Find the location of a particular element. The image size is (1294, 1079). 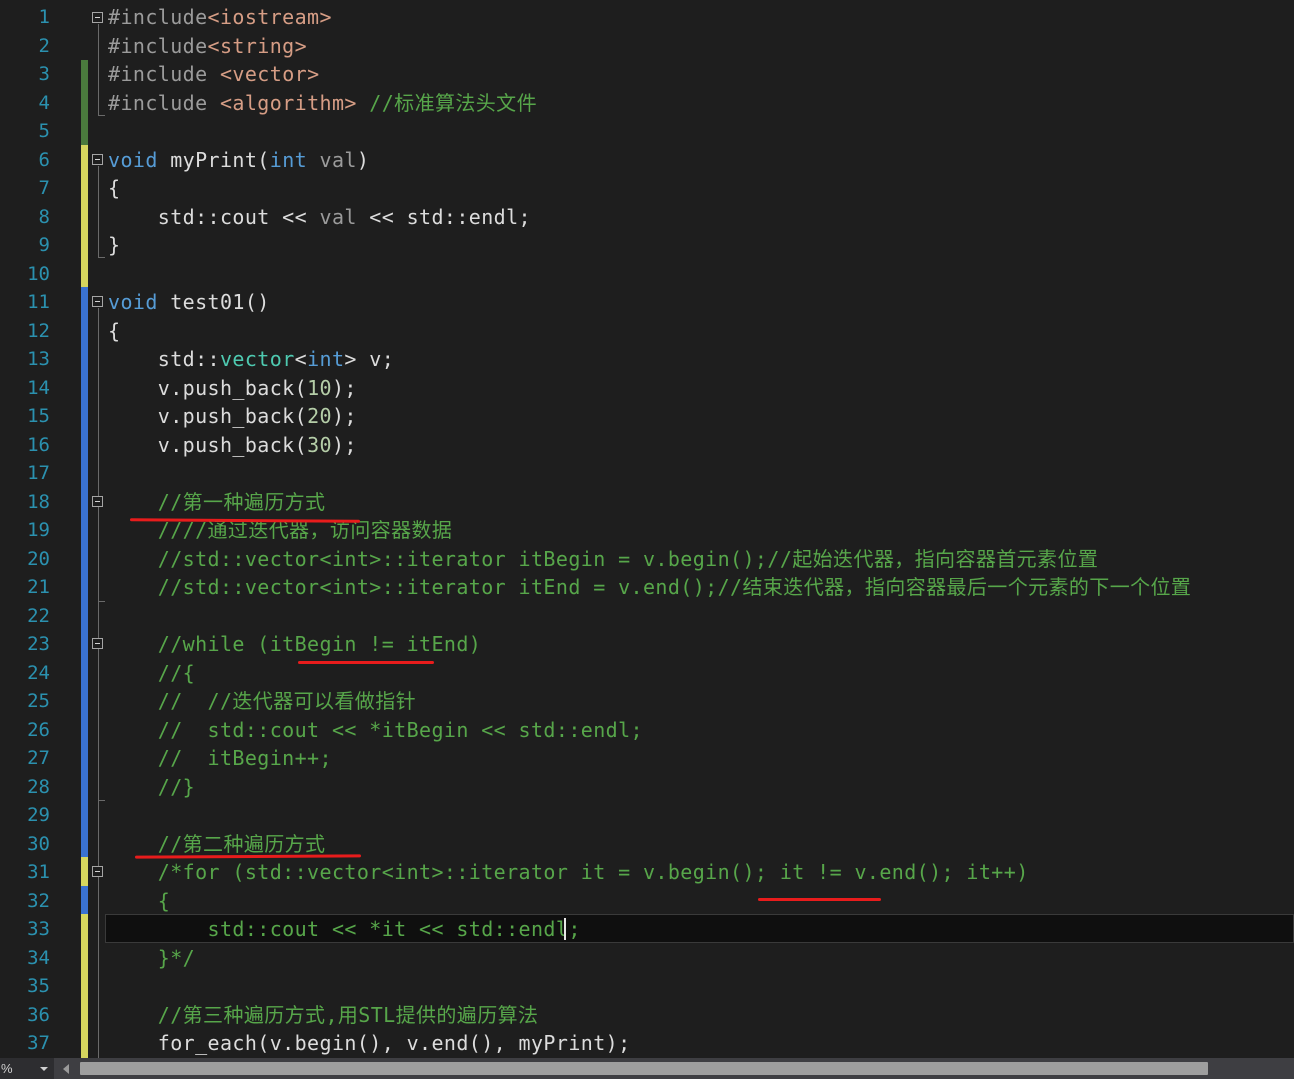

code-line: void myPrint(int val) is located at coordinates (238, 160).